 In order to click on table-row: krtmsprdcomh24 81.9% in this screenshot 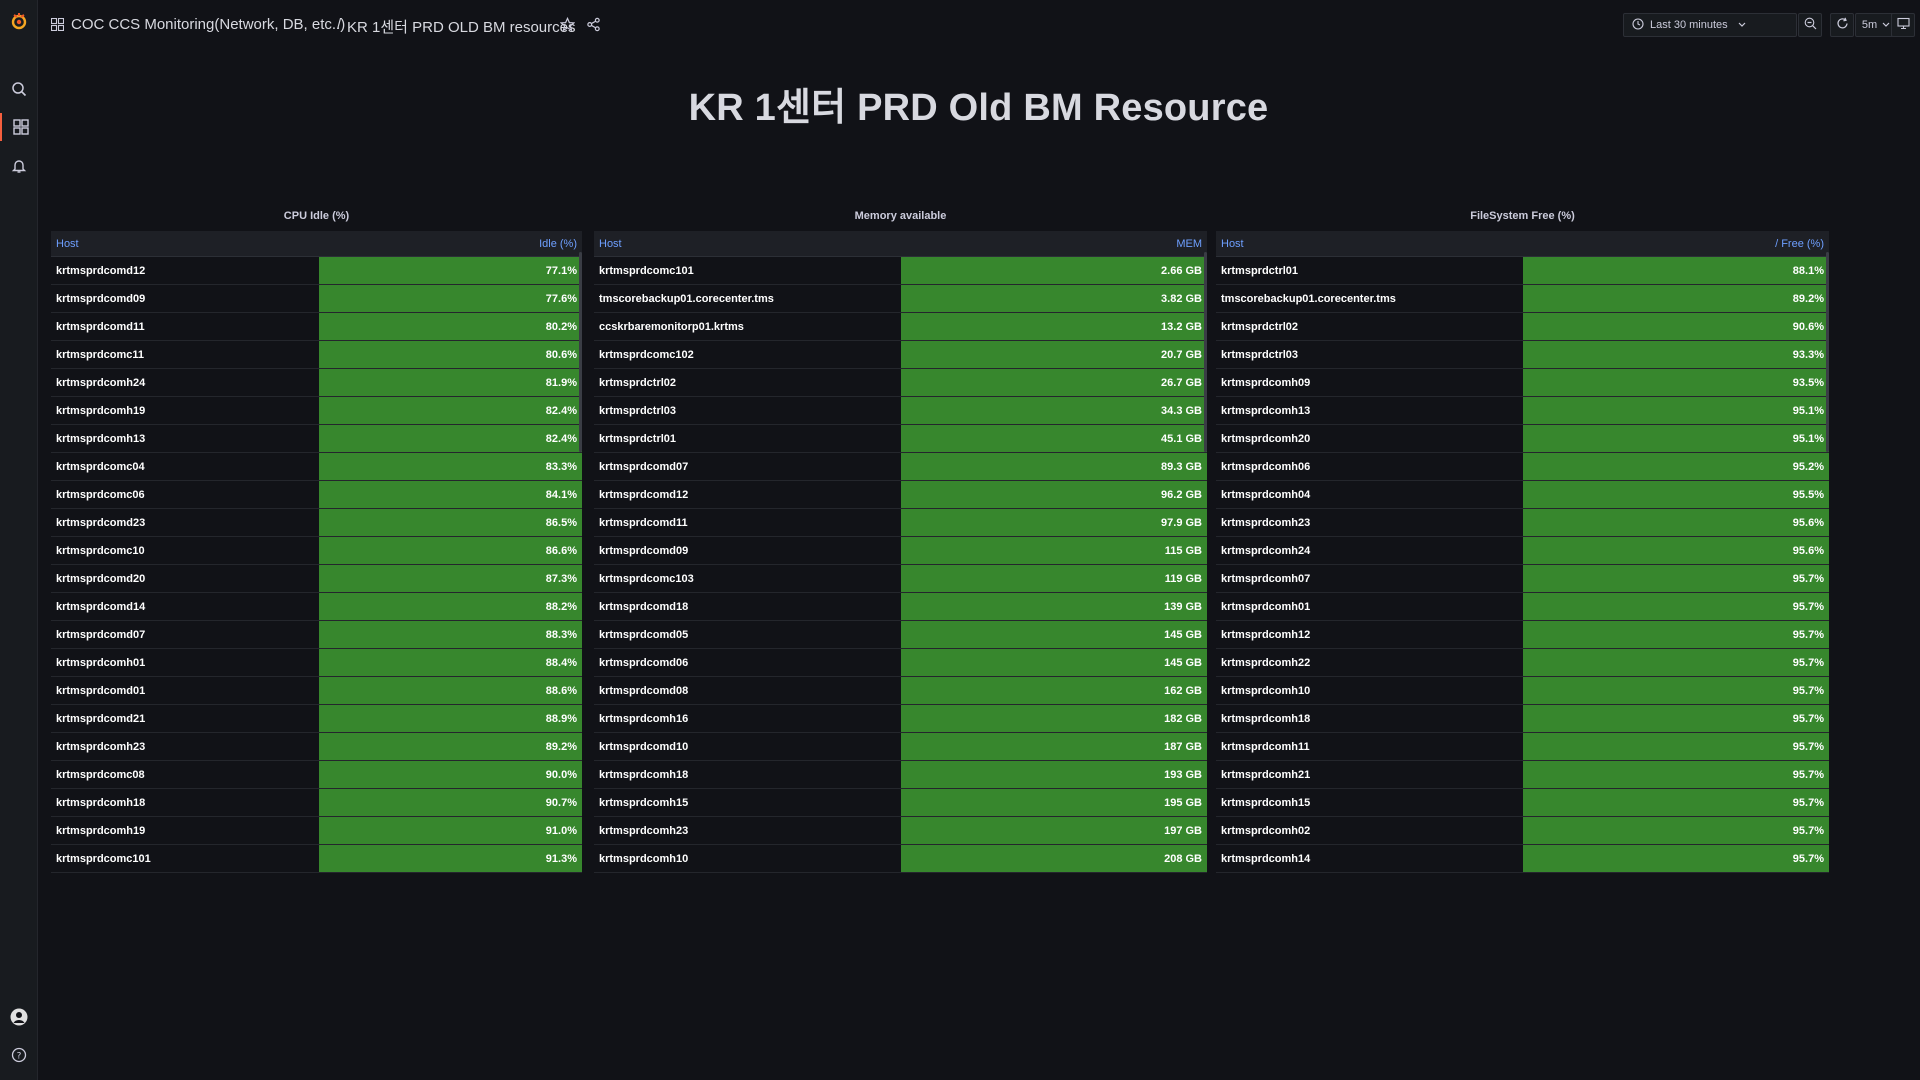, I will do `click(316, 382)`.